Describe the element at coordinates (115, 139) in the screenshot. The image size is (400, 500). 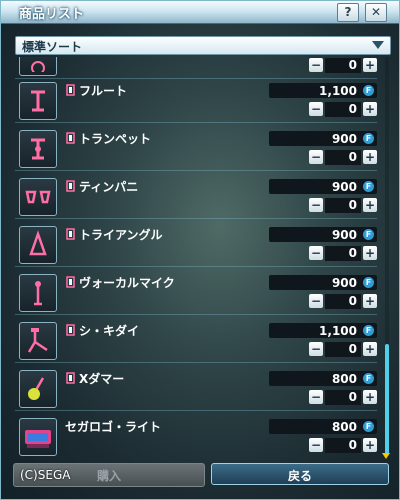
I see `item-name: トランペット` at that location.